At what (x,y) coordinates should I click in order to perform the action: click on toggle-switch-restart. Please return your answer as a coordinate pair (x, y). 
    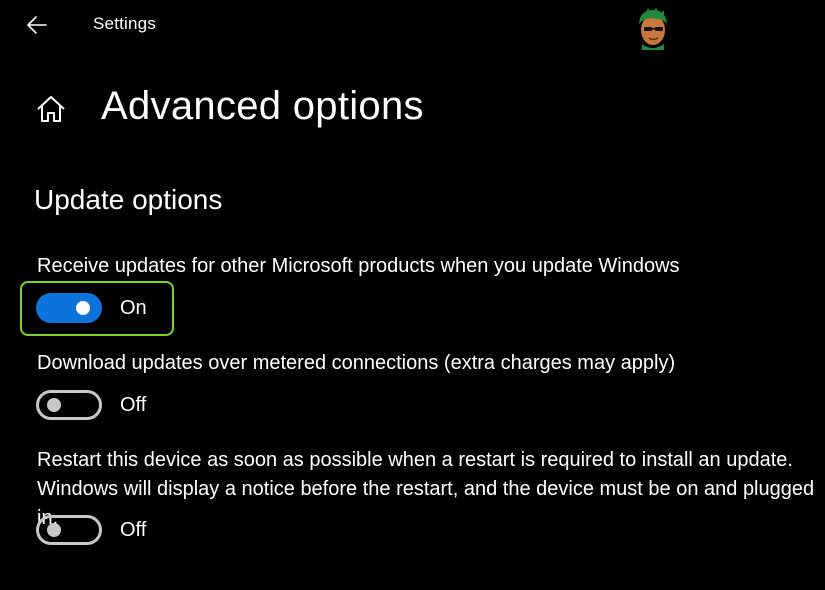
    Looking at the image, I should click on (69, 530).